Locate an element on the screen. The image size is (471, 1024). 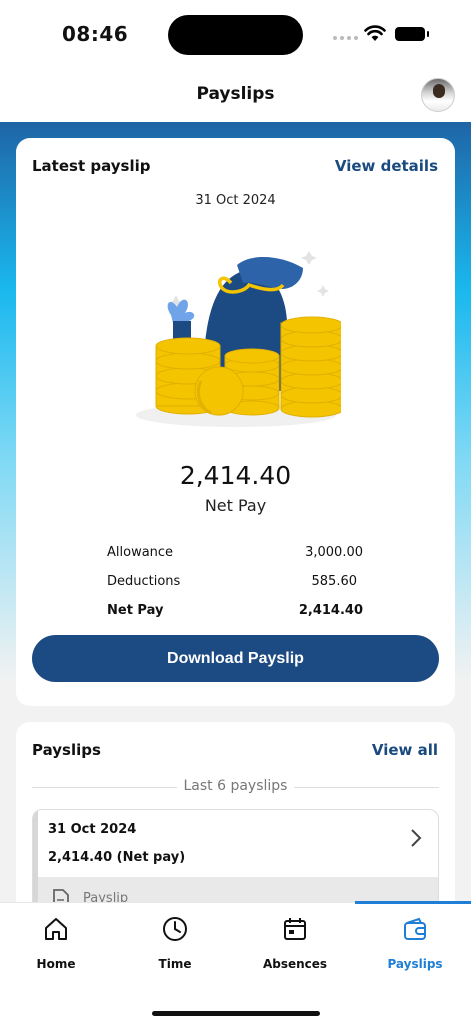
summary-row-deductions: Deductions 585.60 is located at coordinates (235, 581).